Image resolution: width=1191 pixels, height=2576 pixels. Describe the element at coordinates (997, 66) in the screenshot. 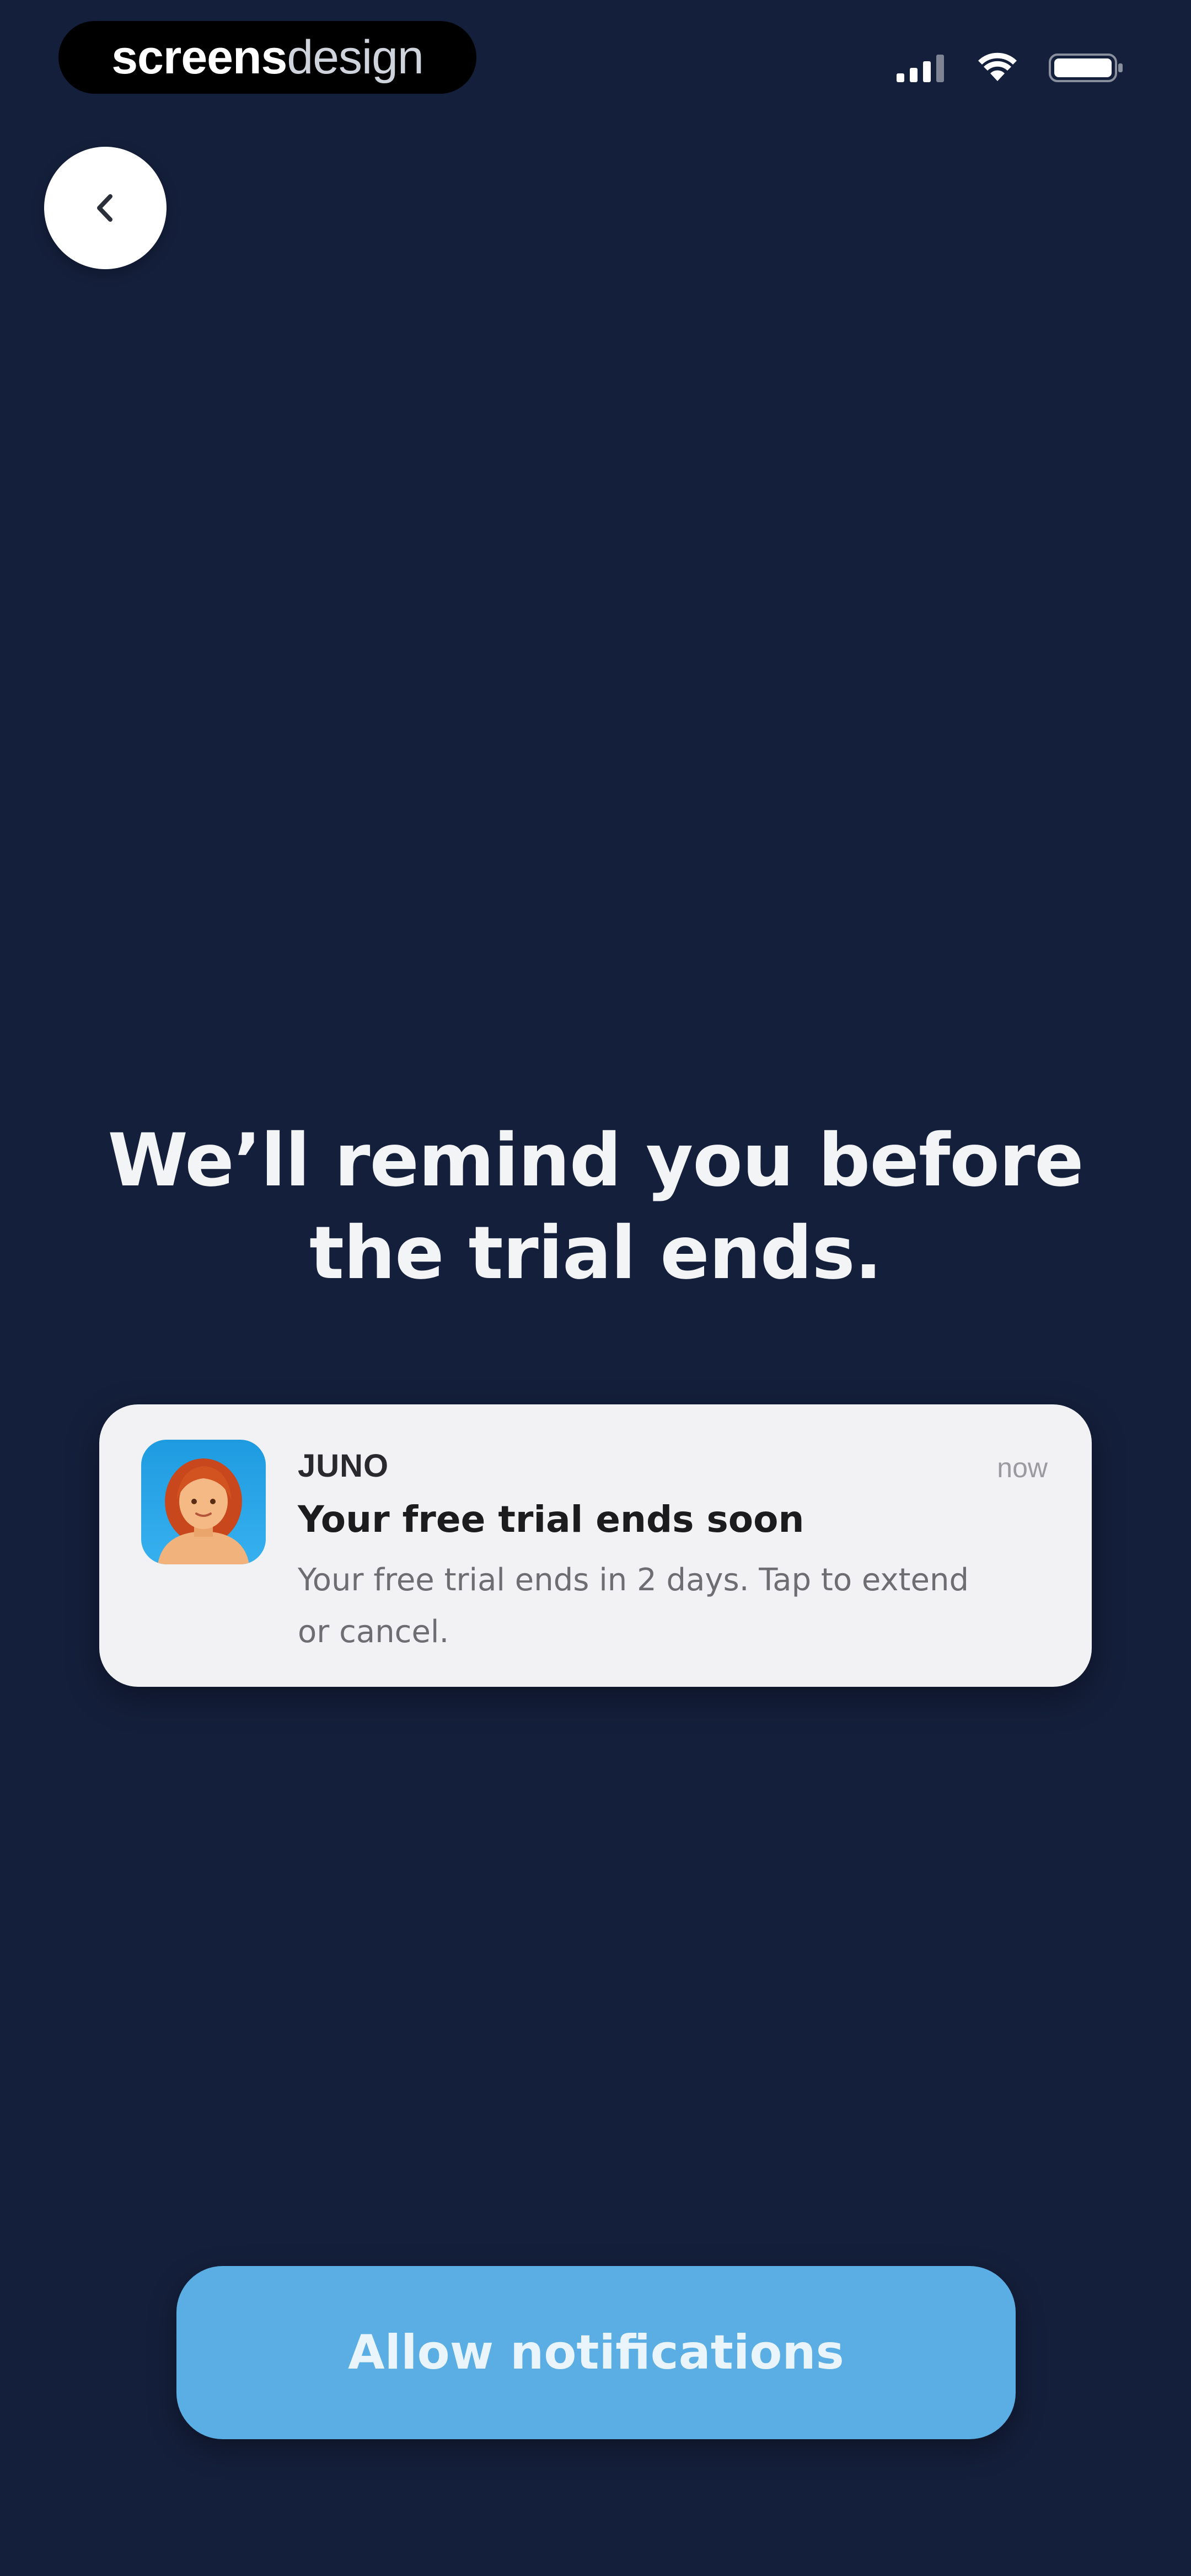

I see `wifi-icon` at that location.